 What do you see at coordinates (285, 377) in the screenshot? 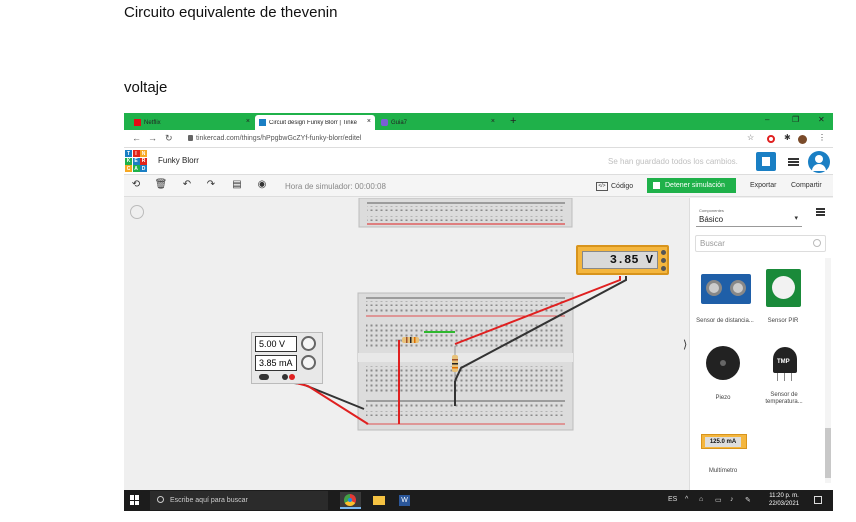
I see `negative-terminal` at bounding box center [285, 377].